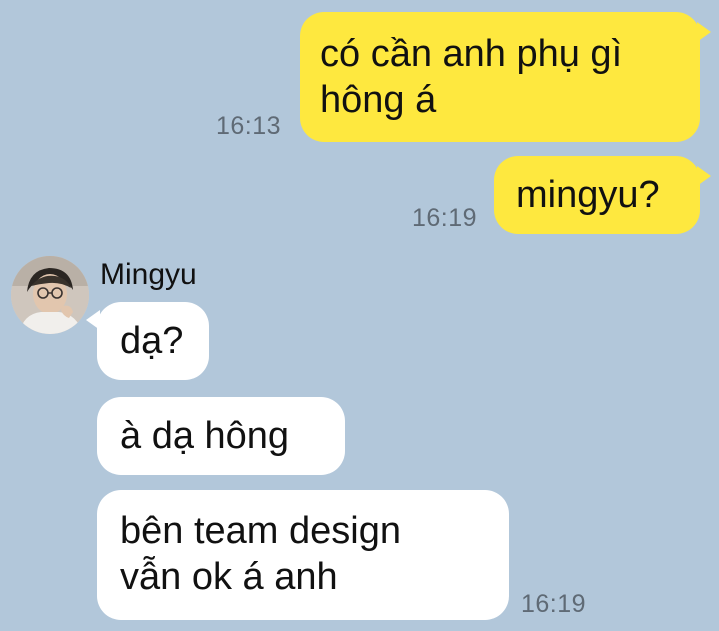 This screenshot has height=631, width=719. I want to click on contact-avatar, so click(50, 295).